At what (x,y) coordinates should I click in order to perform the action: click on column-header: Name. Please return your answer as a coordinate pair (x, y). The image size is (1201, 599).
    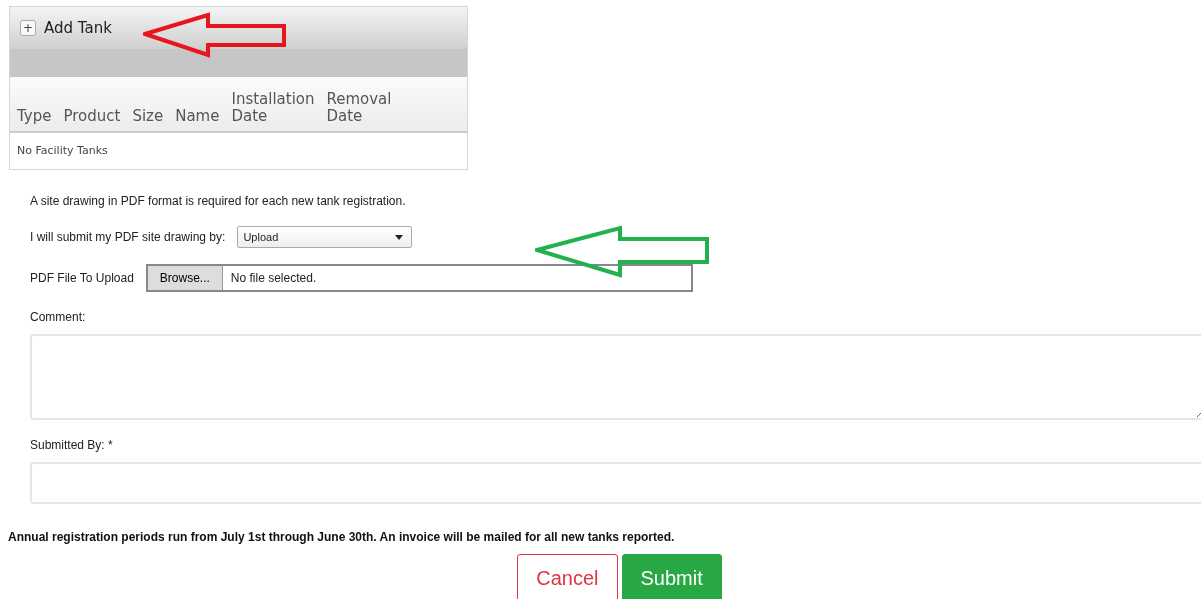
    Looking at the image, I should click on (198, 116).